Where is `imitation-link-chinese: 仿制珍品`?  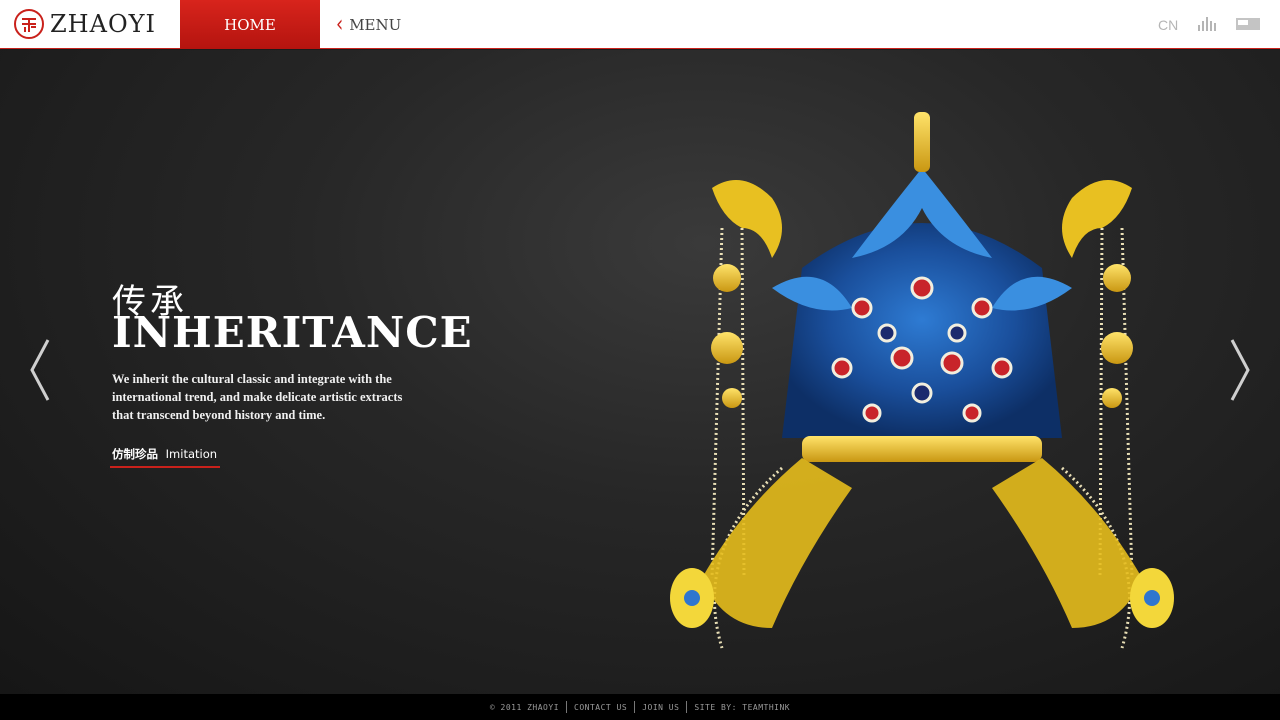 imitation-link-chinese: 仿制珍品 is located at coordinates (135, 454).